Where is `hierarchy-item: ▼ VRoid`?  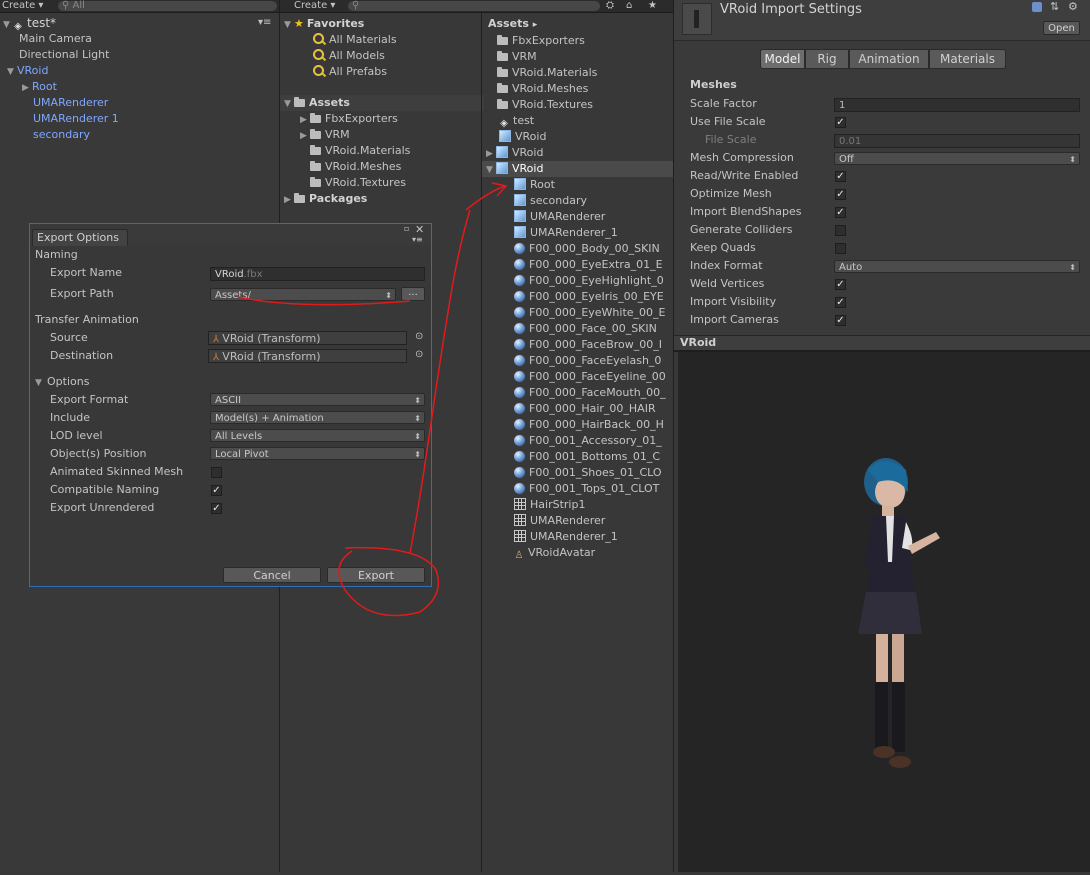 hierarchy-item: ▼ VRoid is located at coordinates (27, 71).